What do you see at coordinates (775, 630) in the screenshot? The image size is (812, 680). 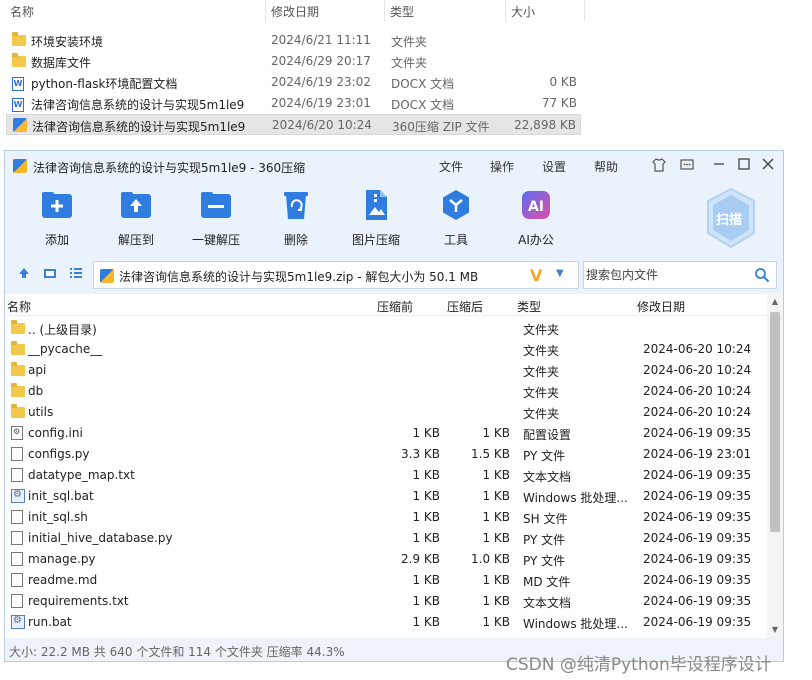 I see `scroll-down-icon: ▼` at bounding box center [775, 630].